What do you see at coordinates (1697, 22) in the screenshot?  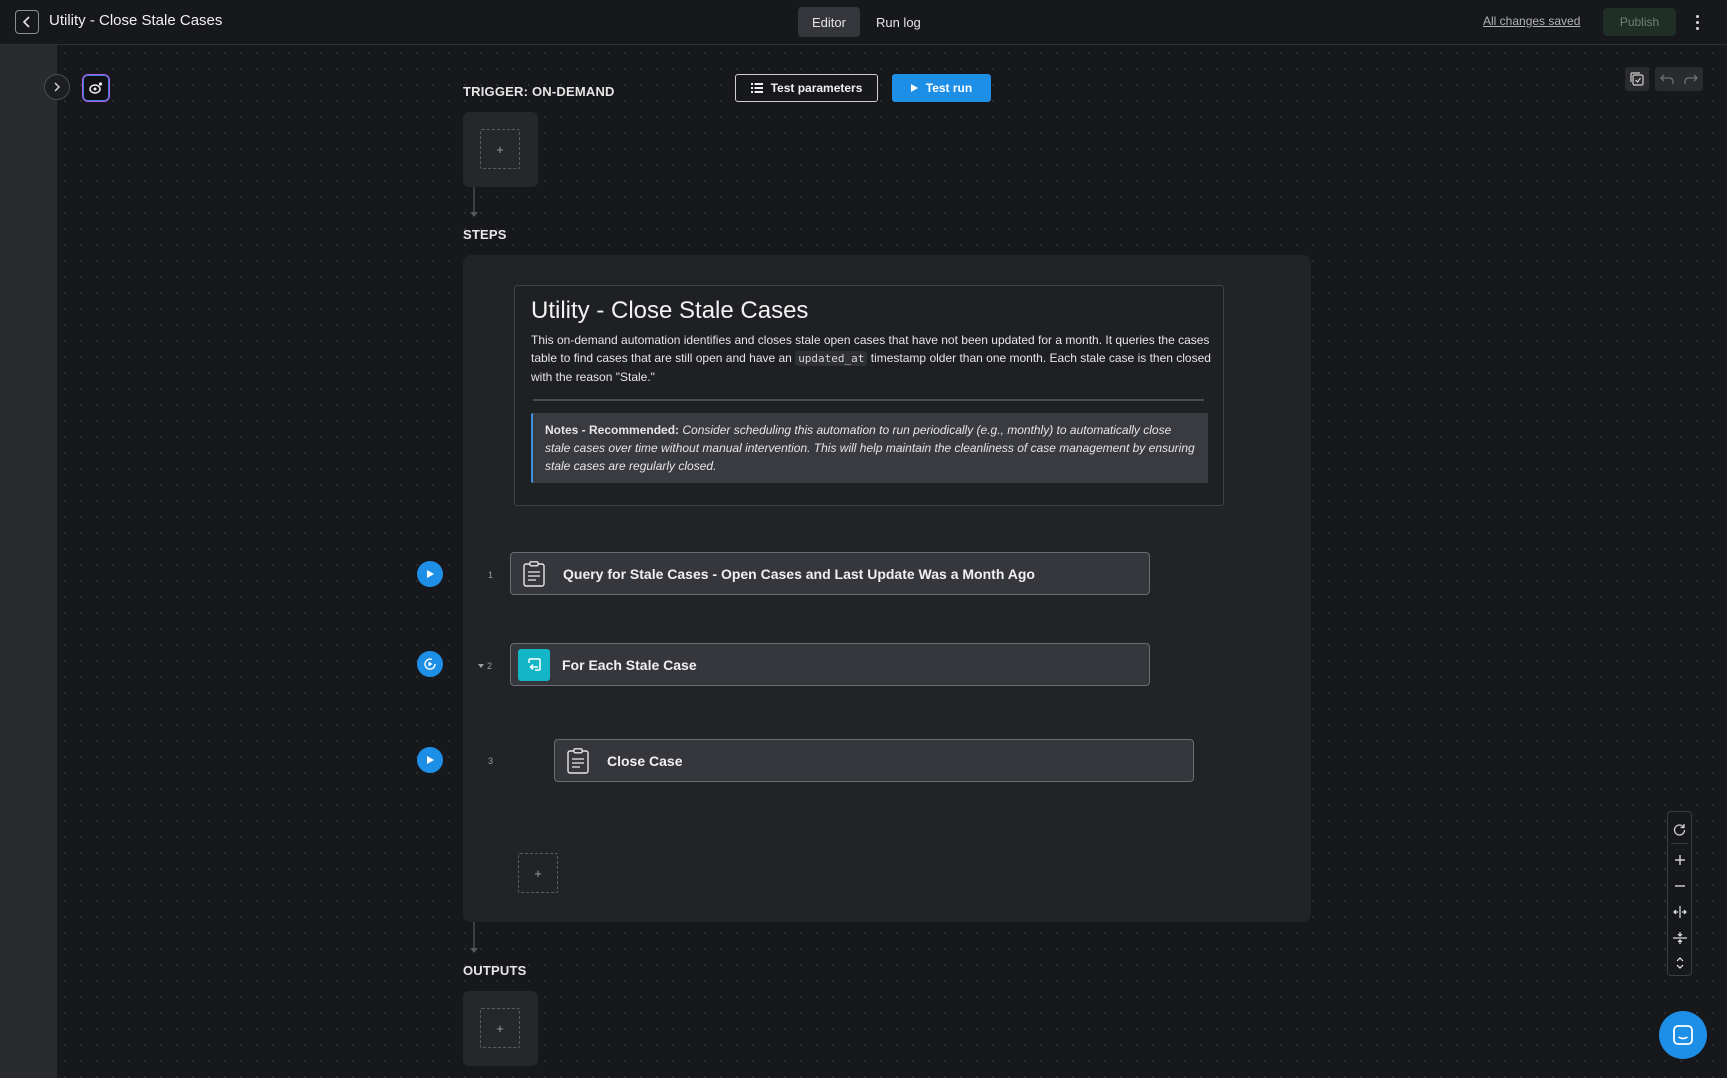 I see `more-options-icon` at bounding box center [1697, 22].